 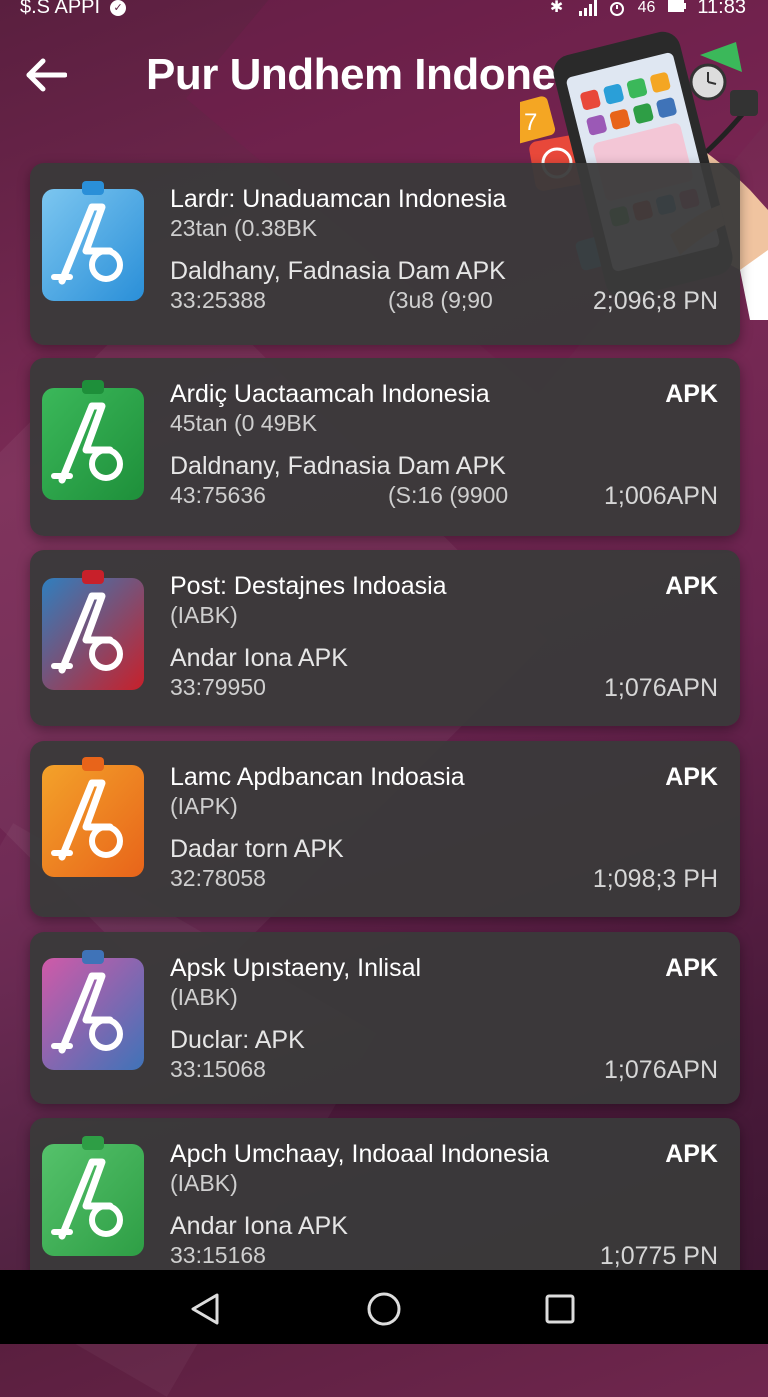 I want to click on status-bar: $.S APPI ✓ ✱ 46 11:83, so click(x=384, y=11).